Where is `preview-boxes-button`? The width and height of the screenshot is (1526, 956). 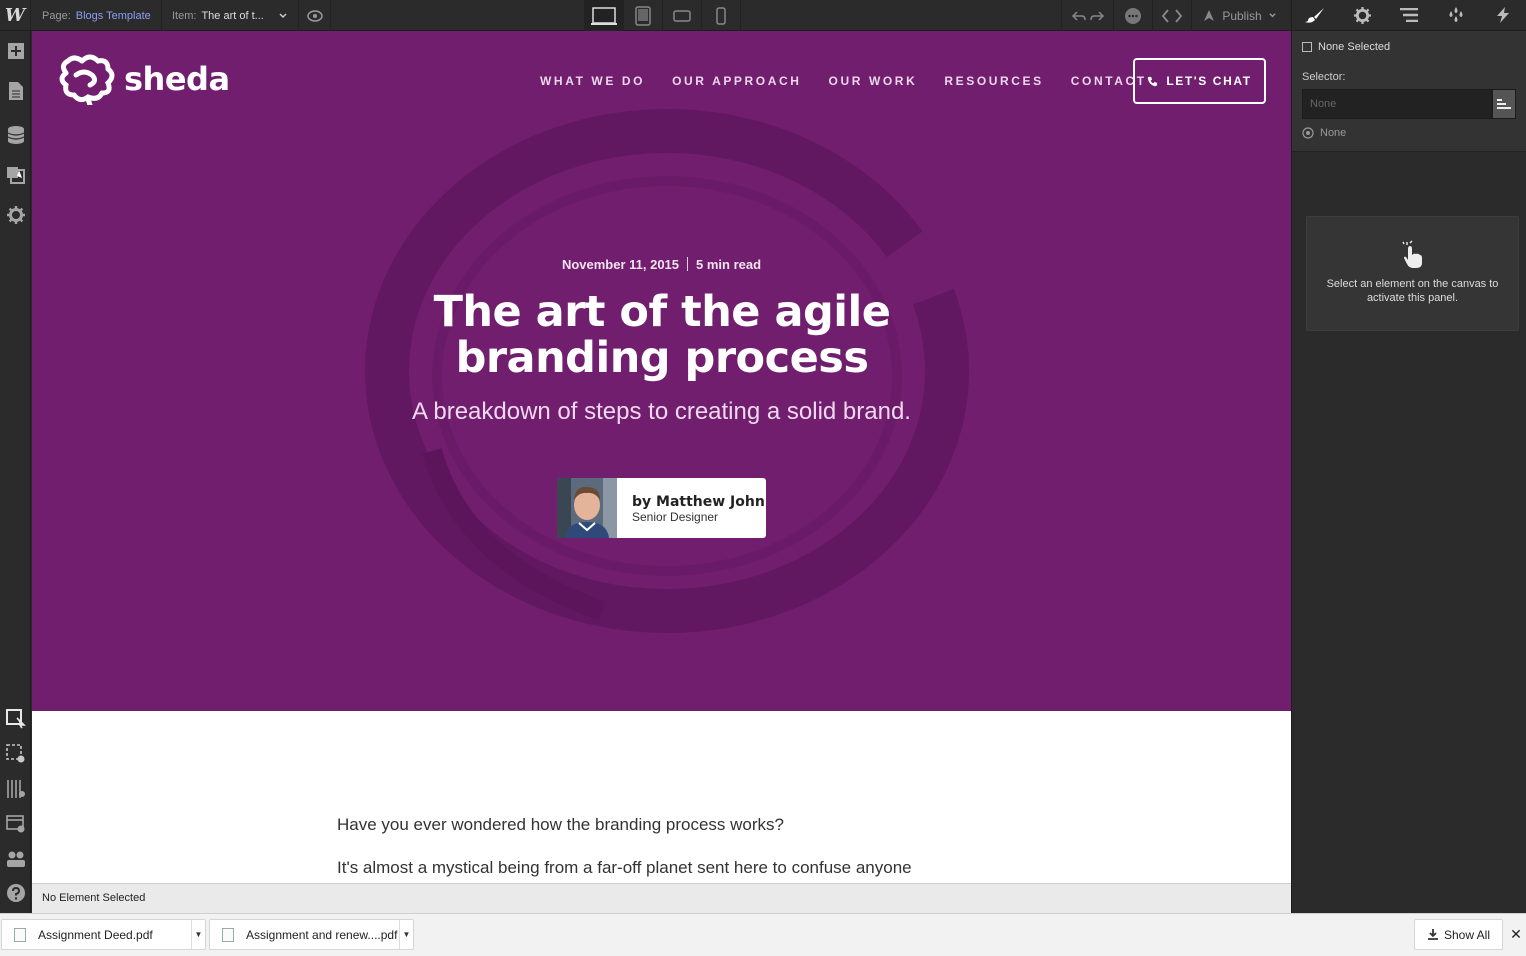
preview-boxes-button is located at coordinates (15, 754).